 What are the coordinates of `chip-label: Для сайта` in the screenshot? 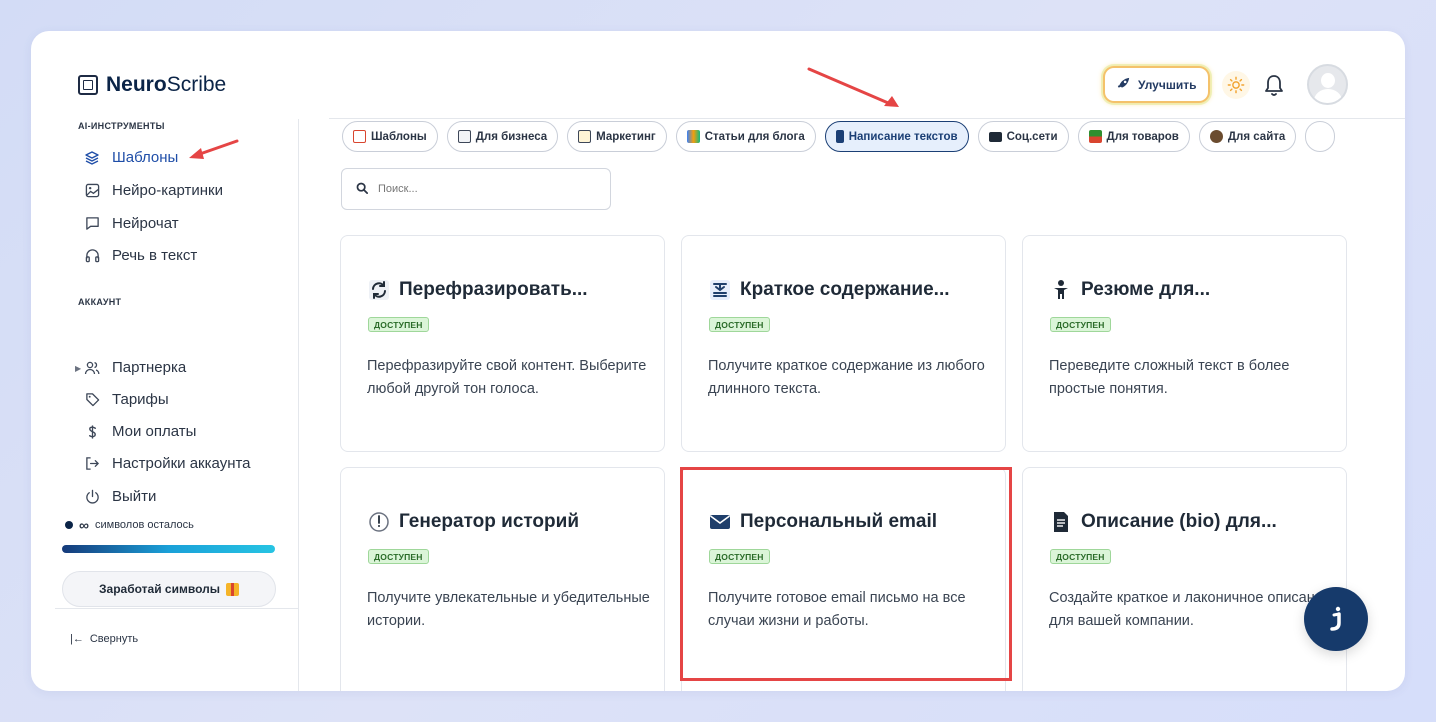 It's located at (1256, 136).